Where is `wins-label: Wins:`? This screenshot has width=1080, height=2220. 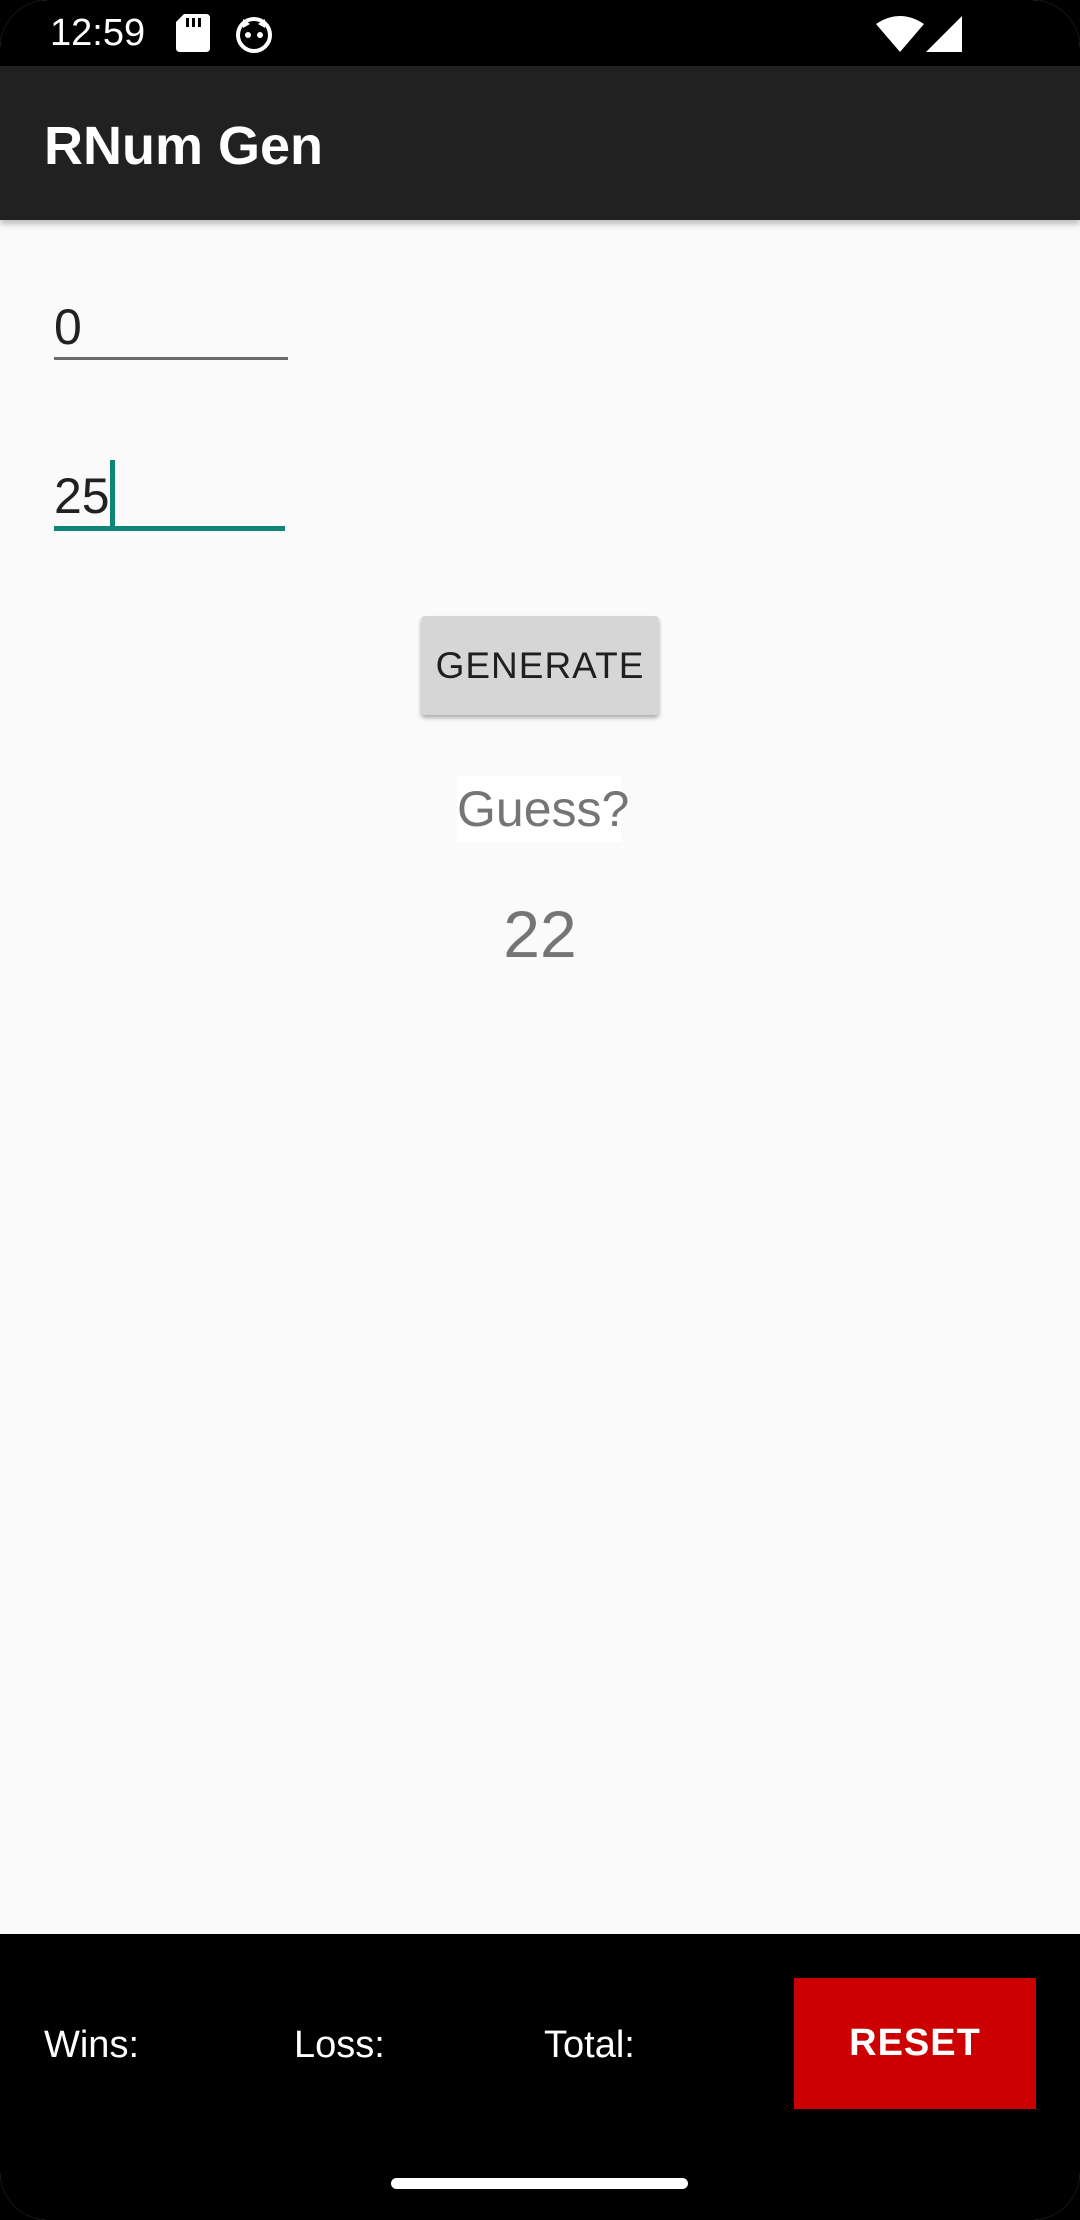 wins-label: Wins: is located at coordinates (91, 2045).